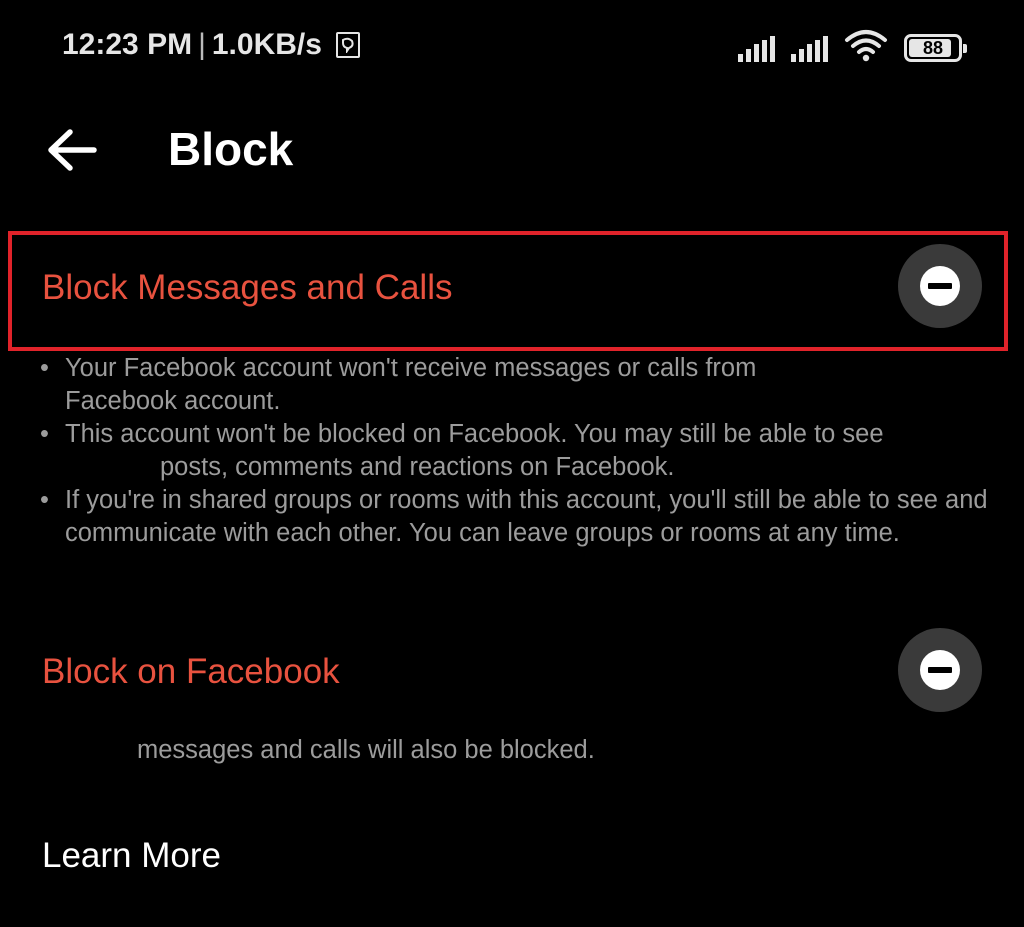 This screenshot has width=1024, height=927. I want to click on block-facebook-toggle, so click(940, 670).